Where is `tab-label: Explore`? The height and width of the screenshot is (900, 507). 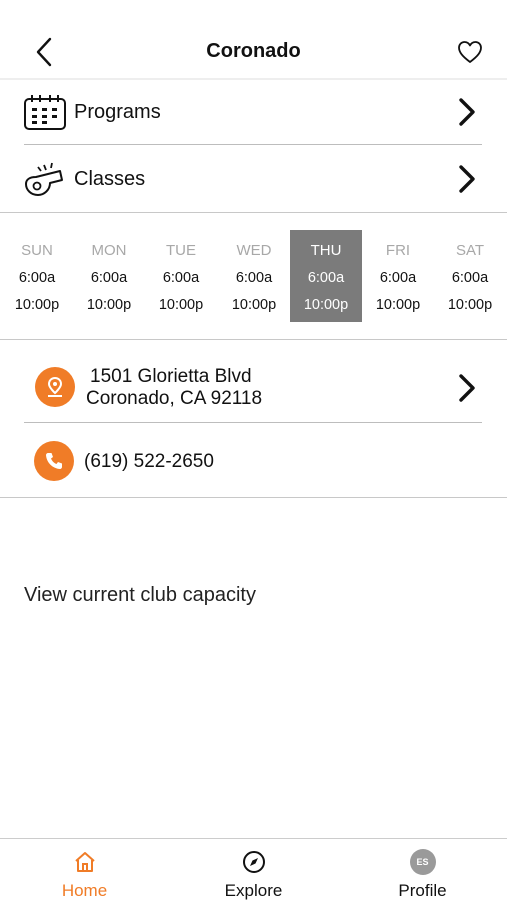
tab-label: Explore is located at coordinates (253, 890).